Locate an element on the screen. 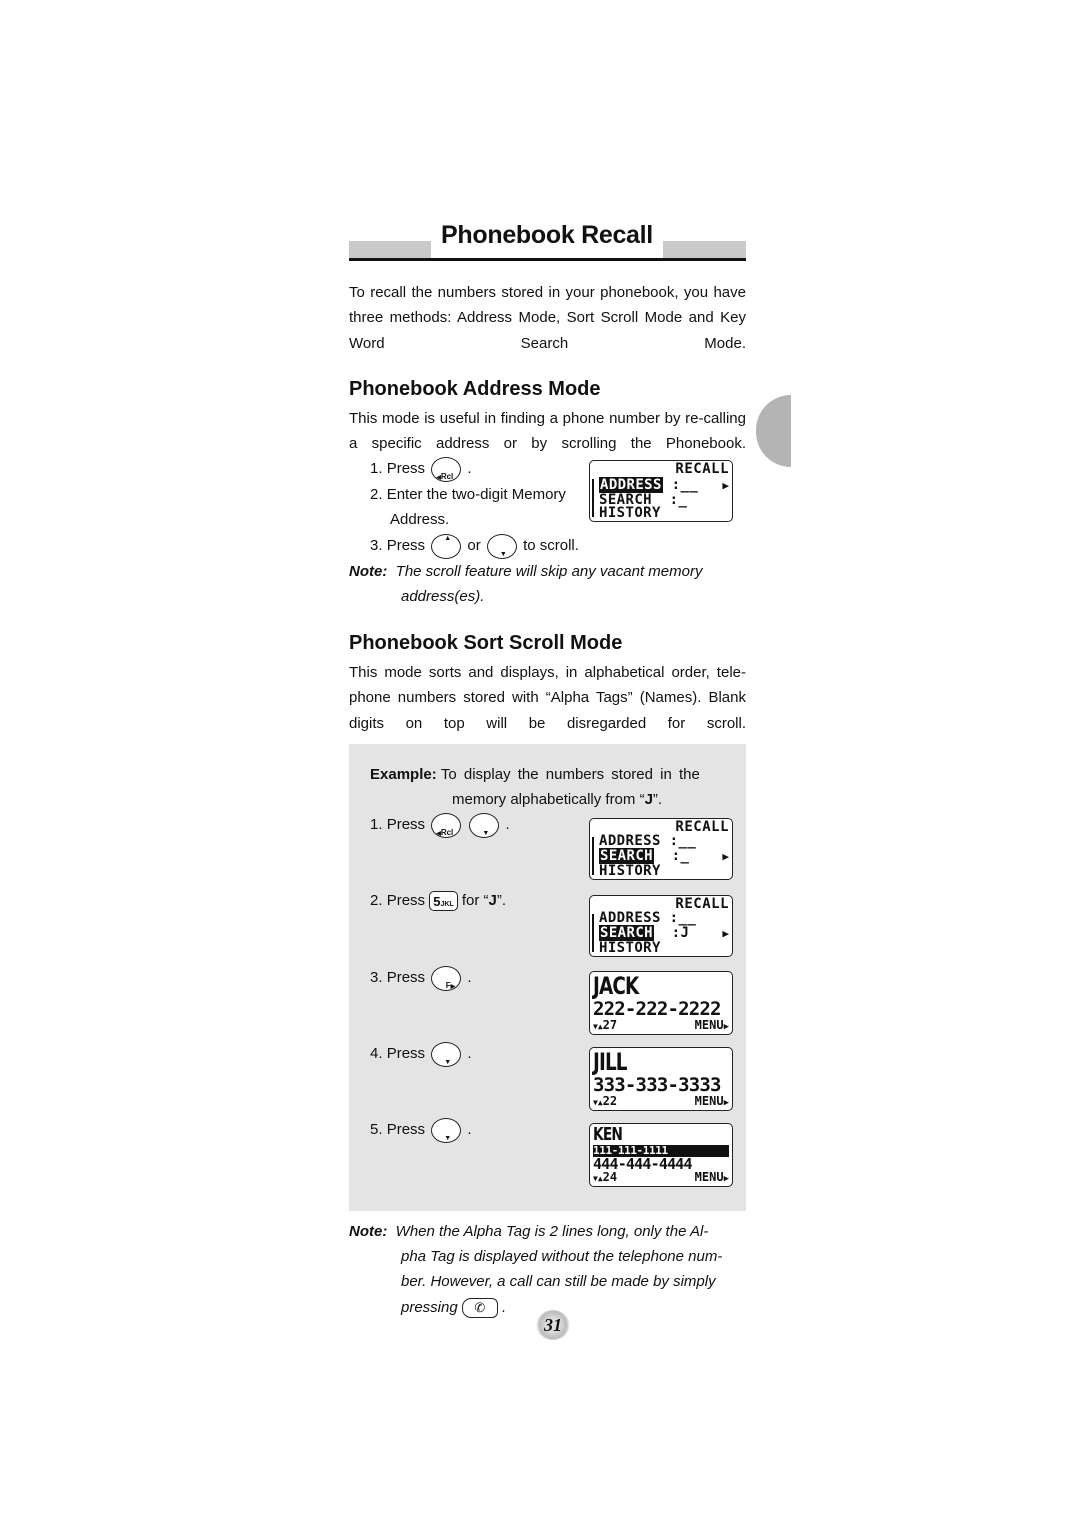  lcd-footer: ▼▲27 MENU▶ is located at coordinates (661, 1026).